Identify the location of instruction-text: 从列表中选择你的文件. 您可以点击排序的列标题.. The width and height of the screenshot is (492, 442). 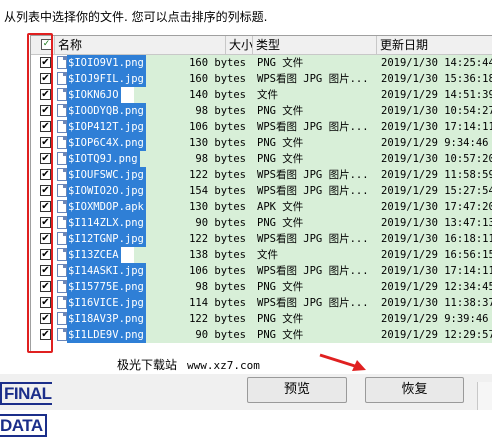
(136, 17).